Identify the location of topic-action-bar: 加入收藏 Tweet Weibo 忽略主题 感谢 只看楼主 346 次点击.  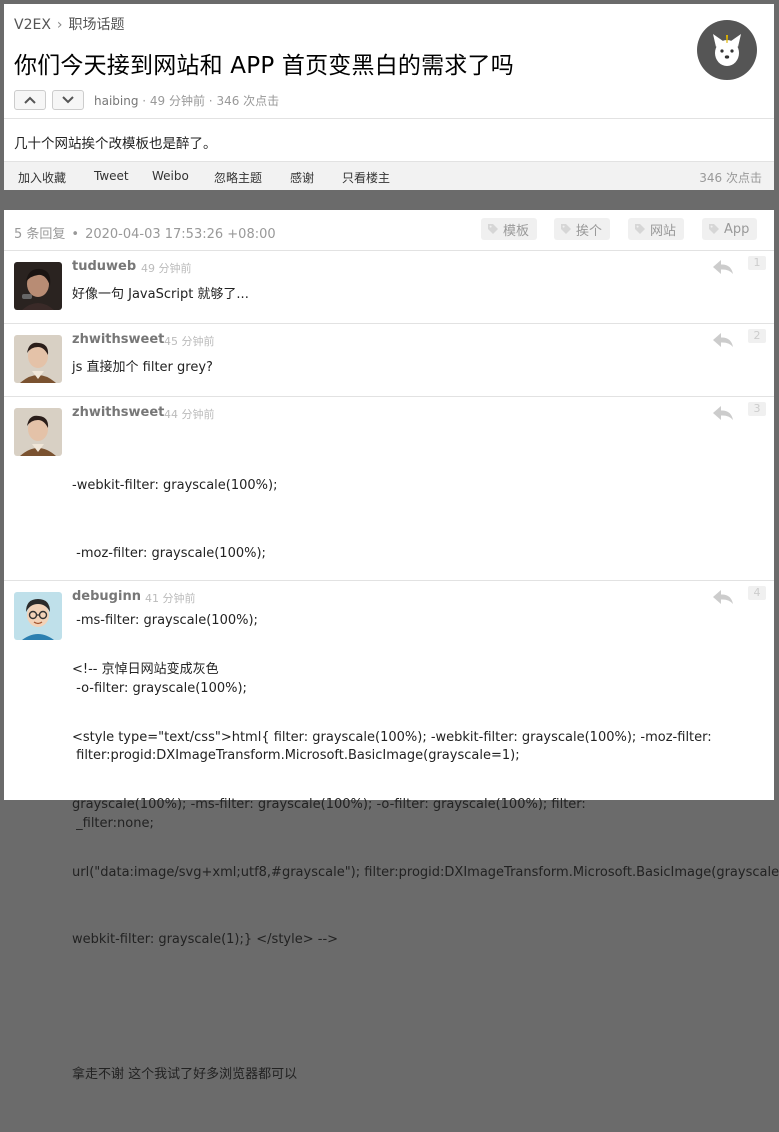
(389, 175).